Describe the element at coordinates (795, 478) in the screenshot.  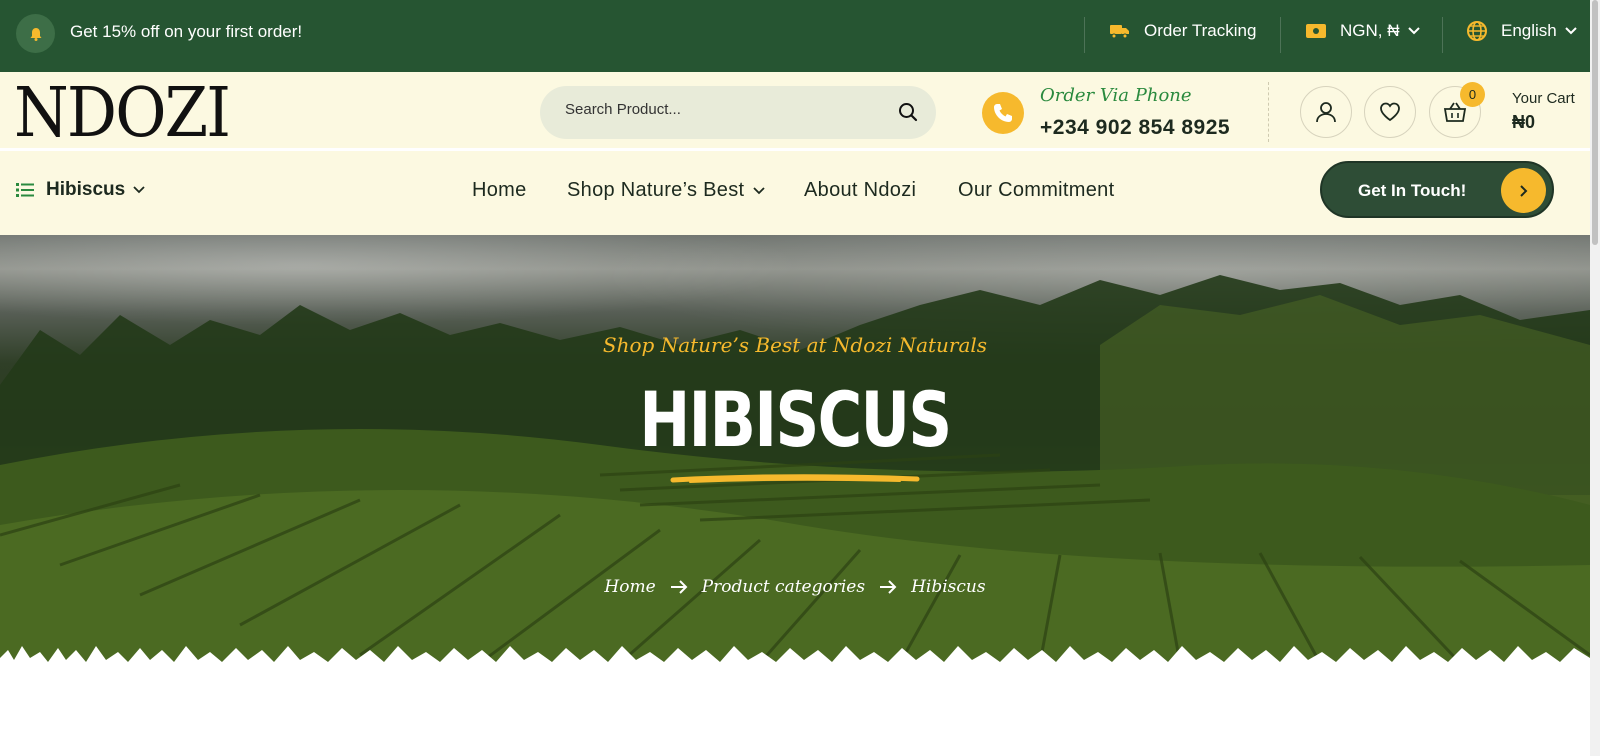
I see `title-underline` at that location.